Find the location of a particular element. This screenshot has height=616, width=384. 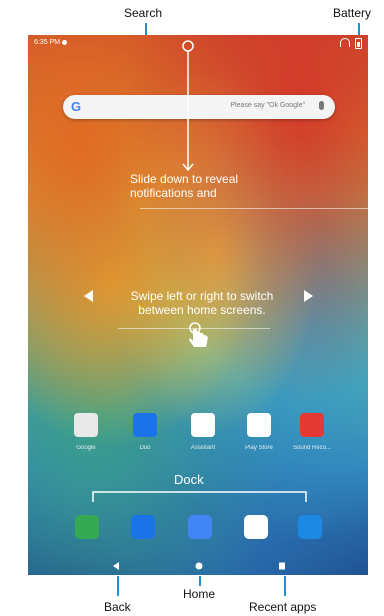

swipe-left-arrow-icon is located at coordinates (88, 296).